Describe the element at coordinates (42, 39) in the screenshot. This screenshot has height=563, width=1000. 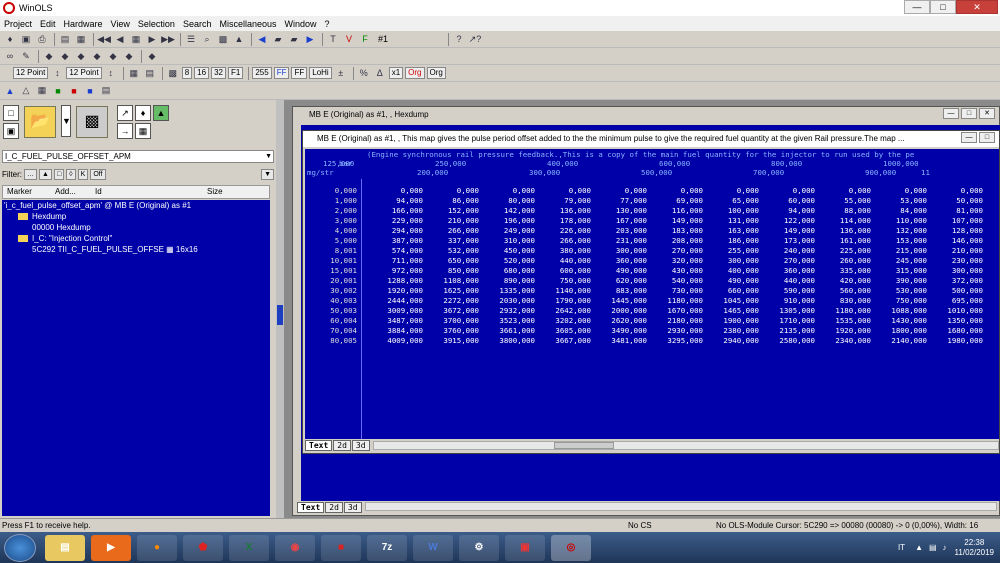
I see `print-icon: ⎙` at that location.